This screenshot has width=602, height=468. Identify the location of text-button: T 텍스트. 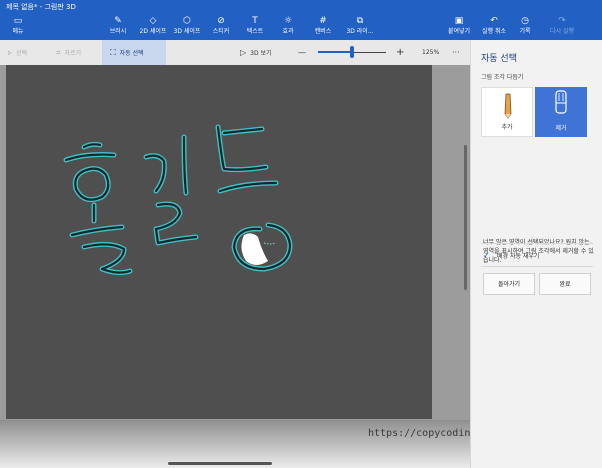
(255, 27).